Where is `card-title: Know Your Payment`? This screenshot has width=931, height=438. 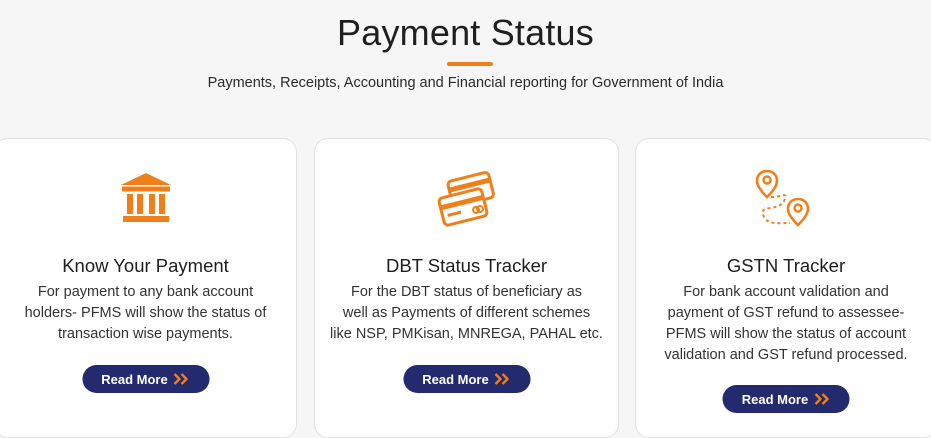
card-title: Know Your Payment is located at coordinates (145, 265).